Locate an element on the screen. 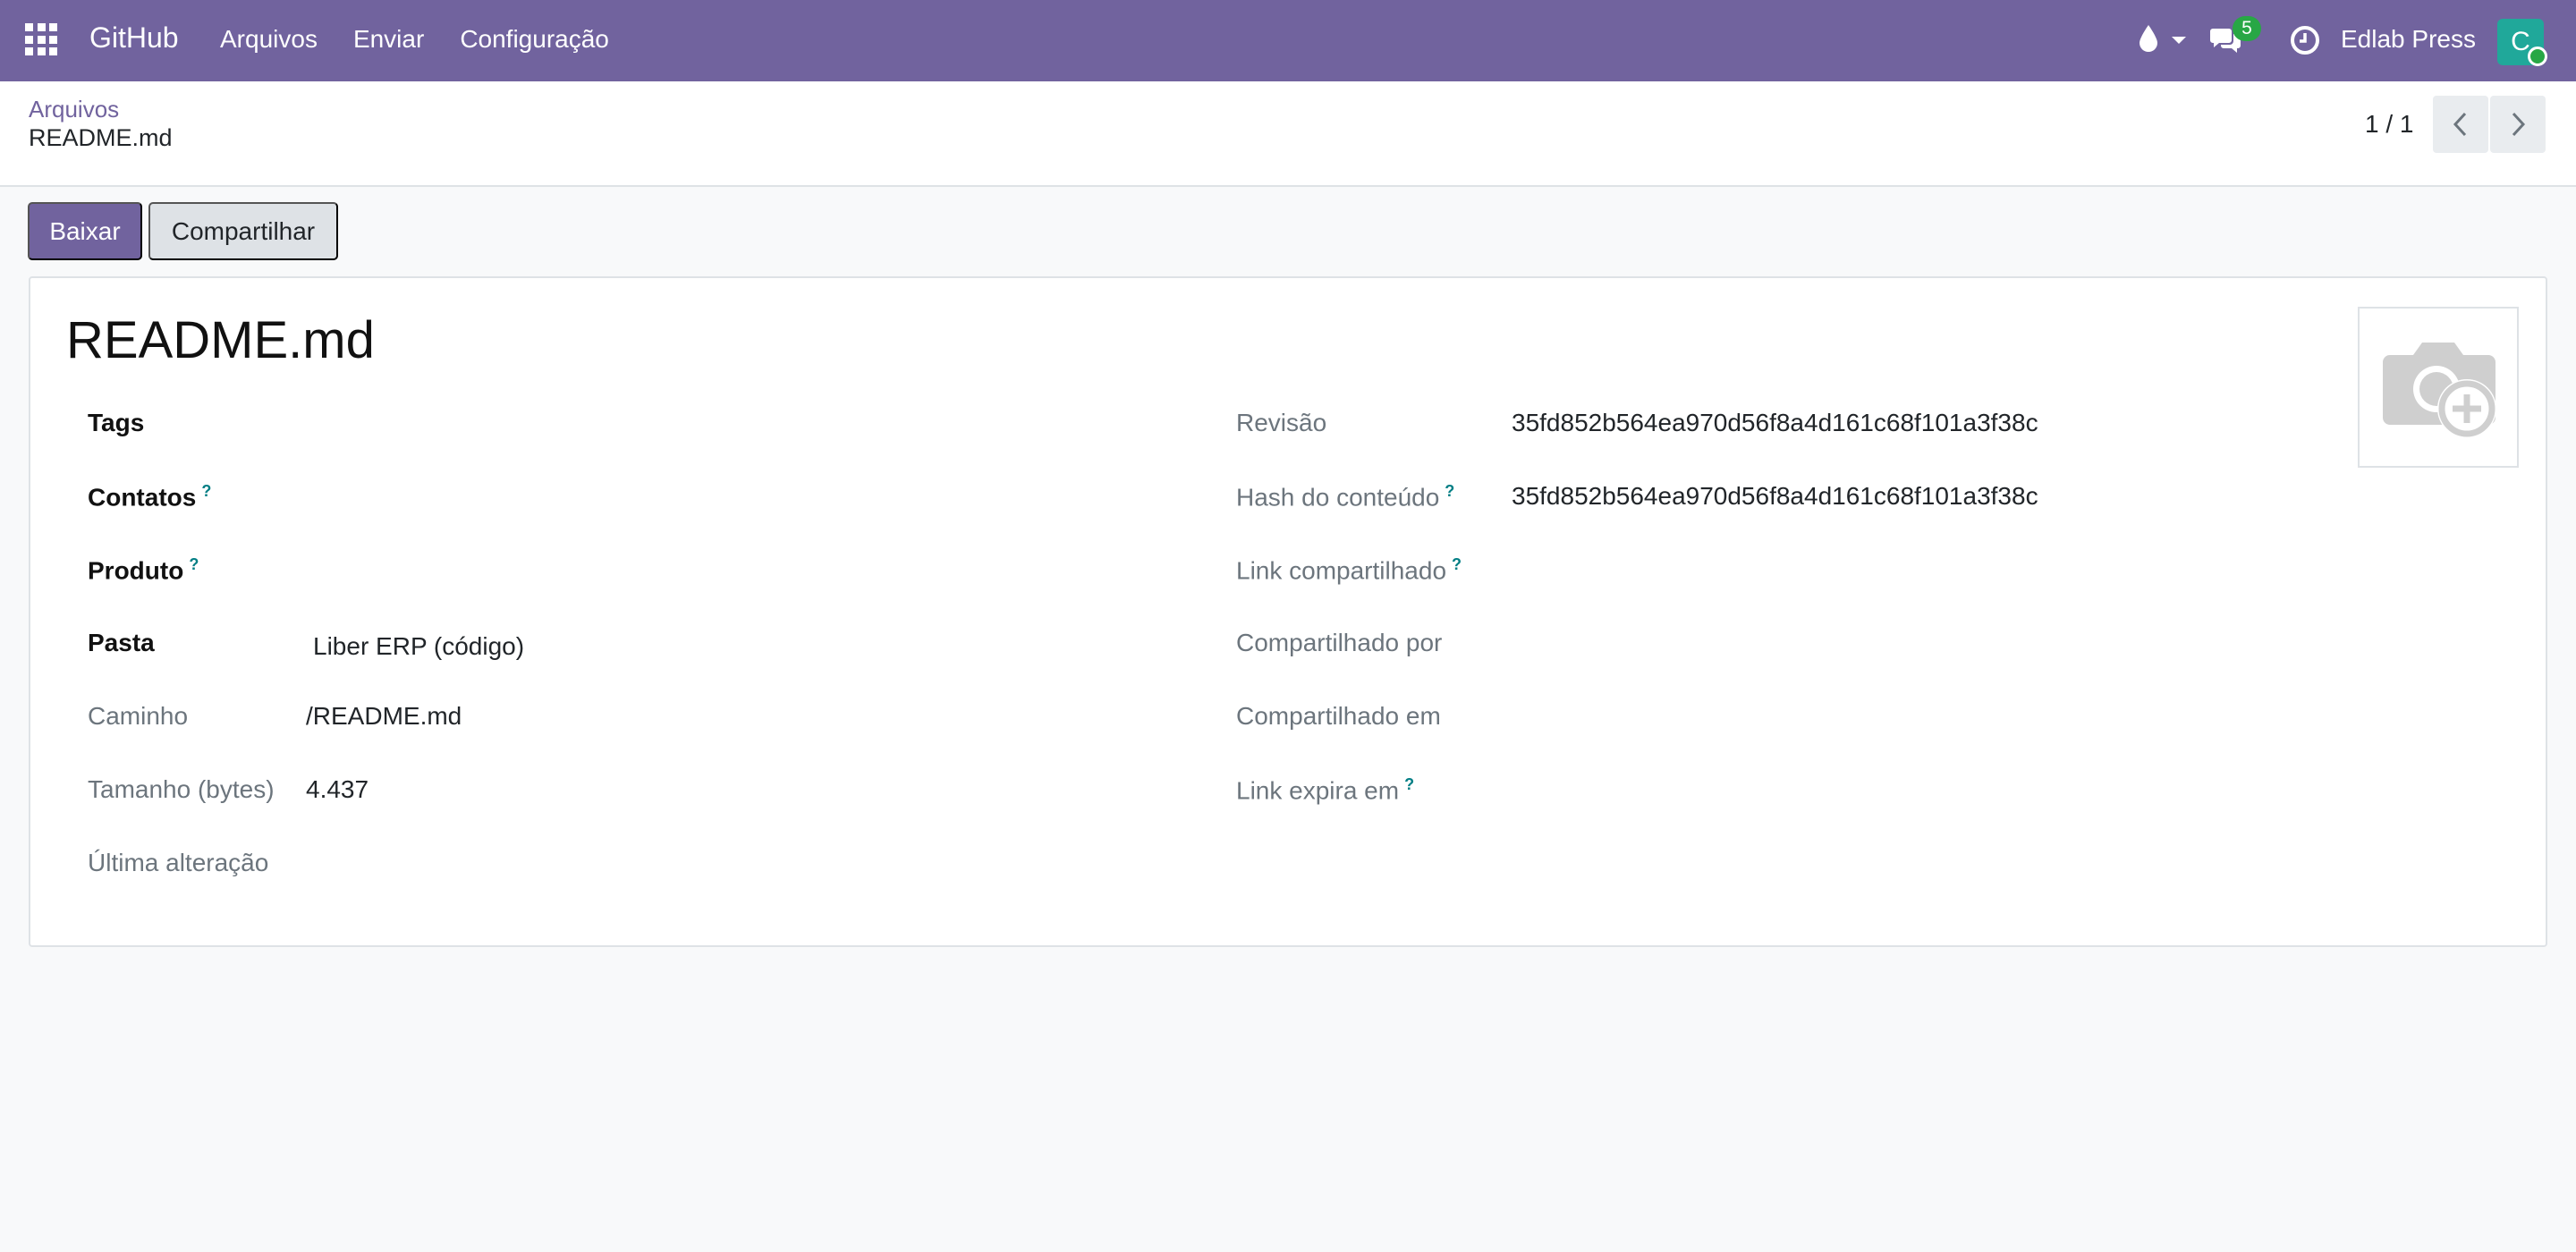  apps-menu-icon is located at coordinates (41, 39).